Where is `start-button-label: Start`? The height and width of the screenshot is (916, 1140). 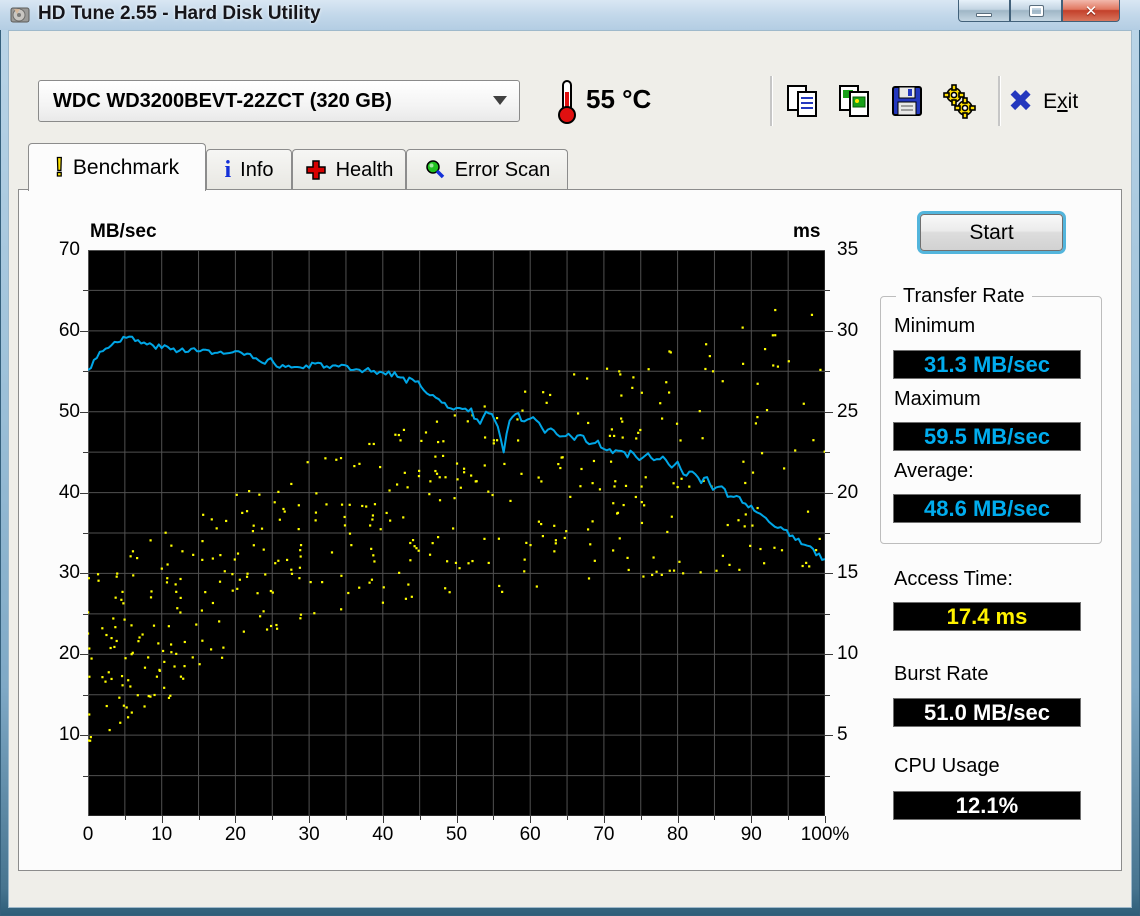
start-button-label: Start is located at coordinates (991, 232).